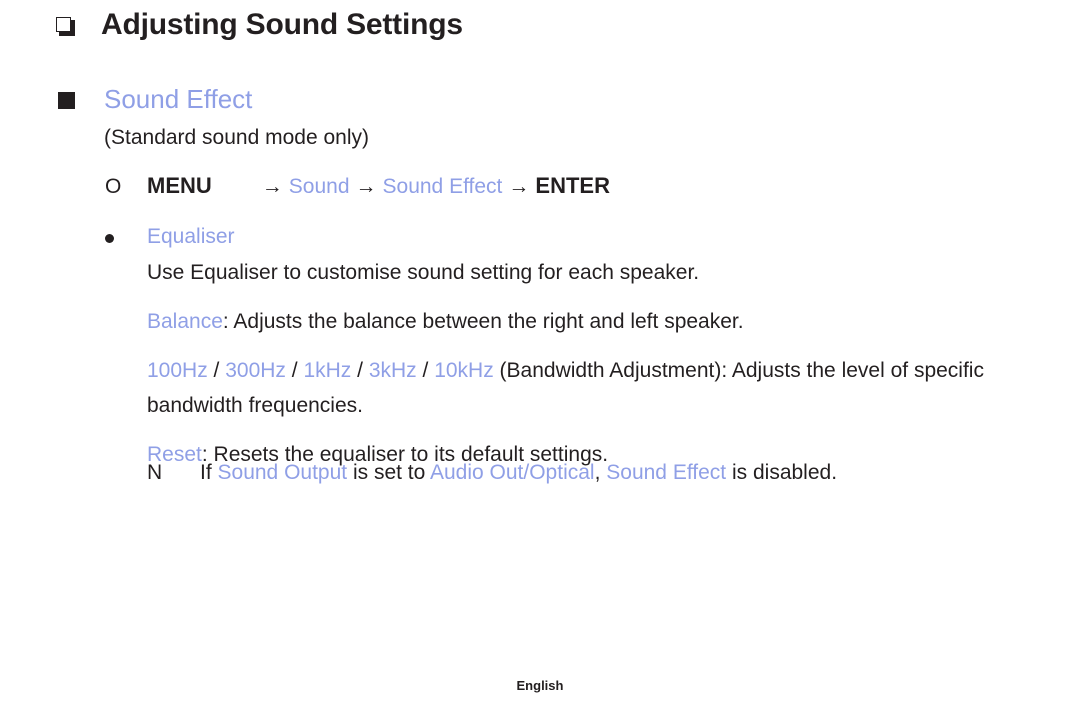  What do you see at coordinates (65, 26) in the screenshot?
I see `hollow-square-icon` at bounding box center [65, 26].